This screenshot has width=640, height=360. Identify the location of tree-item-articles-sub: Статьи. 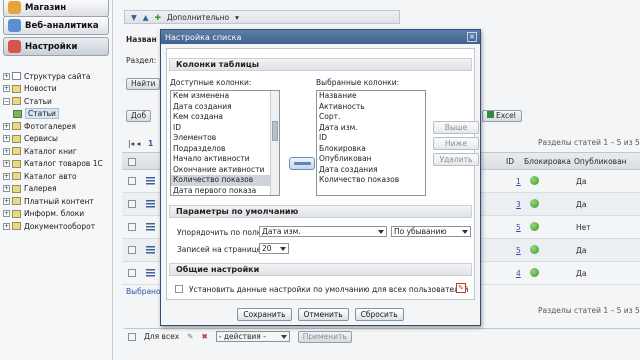
(57, 114).